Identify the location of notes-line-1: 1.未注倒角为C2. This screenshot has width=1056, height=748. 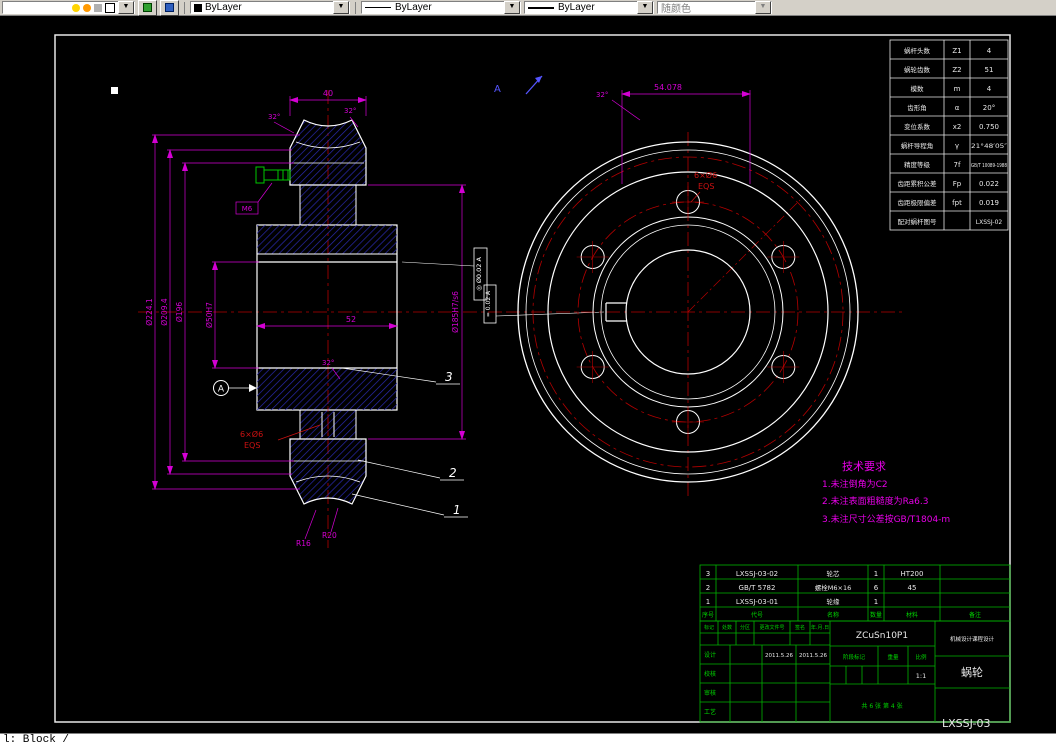
(855, 484).